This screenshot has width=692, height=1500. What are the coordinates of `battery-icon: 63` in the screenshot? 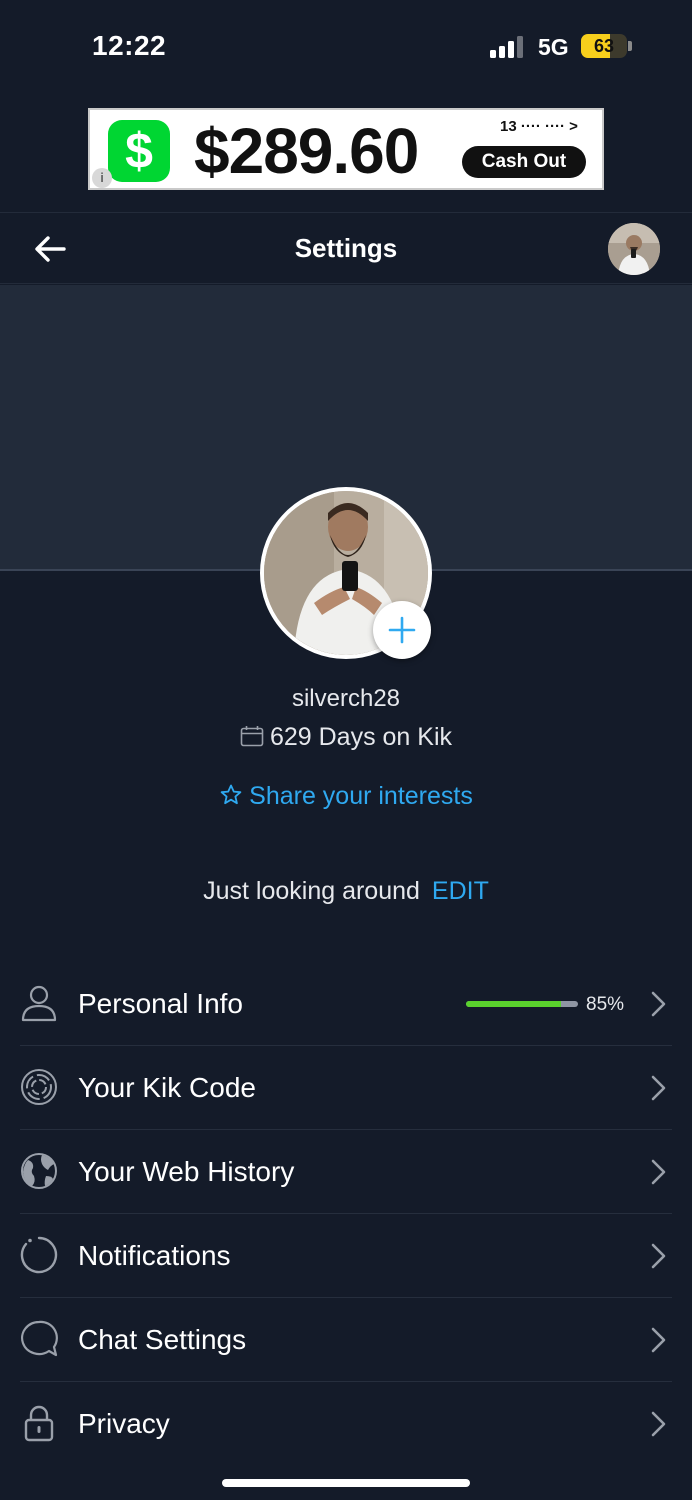 It's located at (604, 46).